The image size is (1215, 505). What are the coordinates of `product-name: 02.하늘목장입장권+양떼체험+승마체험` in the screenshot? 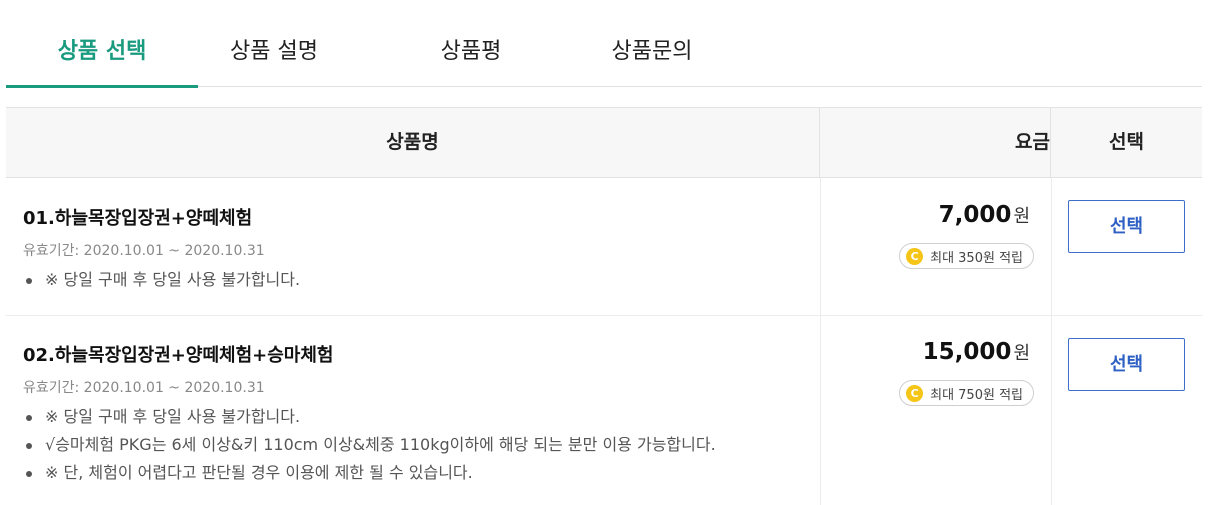 It's located at (178, 355).